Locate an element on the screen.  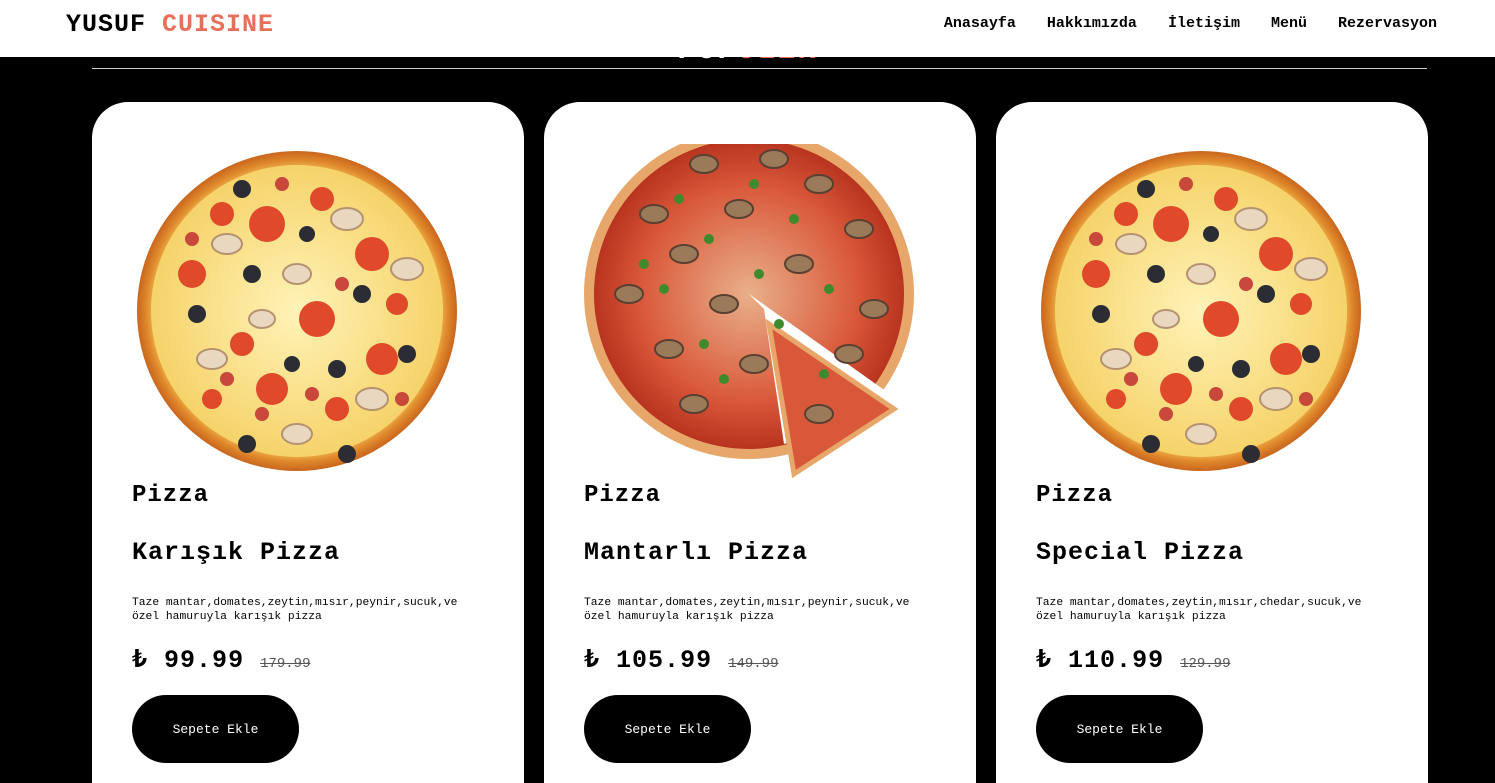
product-old-price: 179.99 is located at coordinates (285, 664).